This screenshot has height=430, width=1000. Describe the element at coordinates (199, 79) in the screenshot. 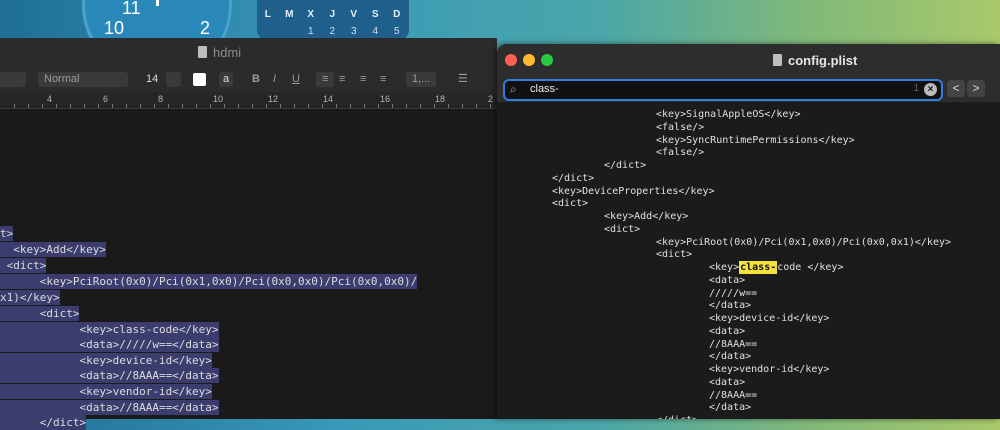

I see `text-color-swatch` at that location.